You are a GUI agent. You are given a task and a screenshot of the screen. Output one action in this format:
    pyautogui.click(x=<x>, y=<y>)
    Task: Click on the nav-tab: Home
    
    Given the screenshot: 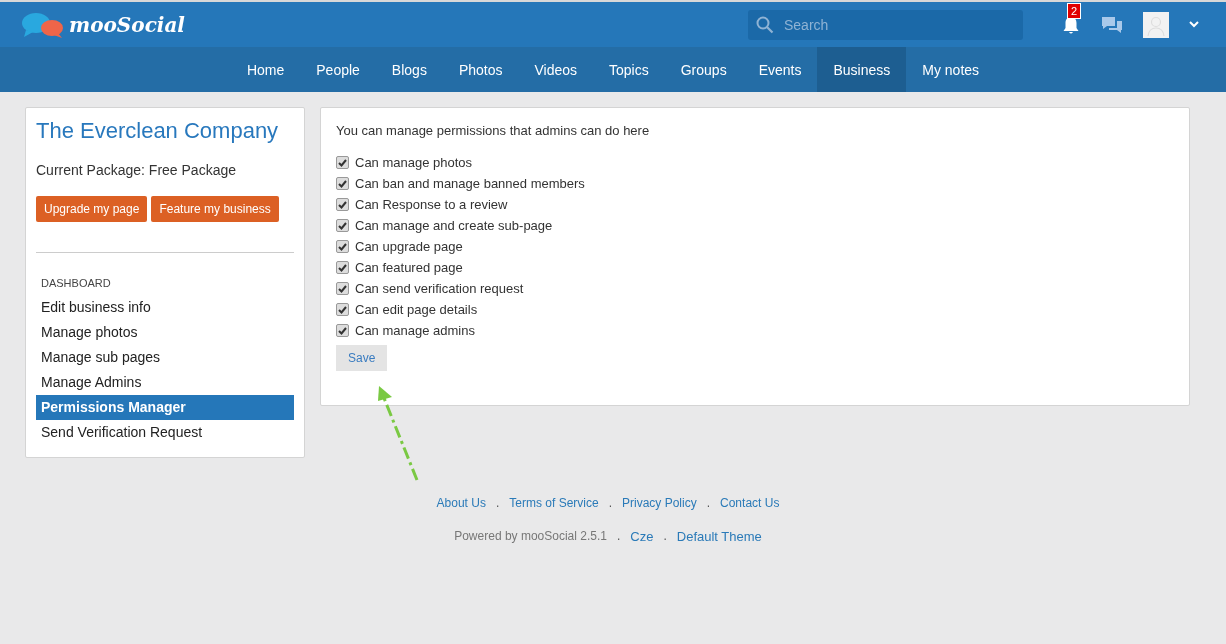 What is the action you would take?
    pyautogui.click(x=265, y=69)
    